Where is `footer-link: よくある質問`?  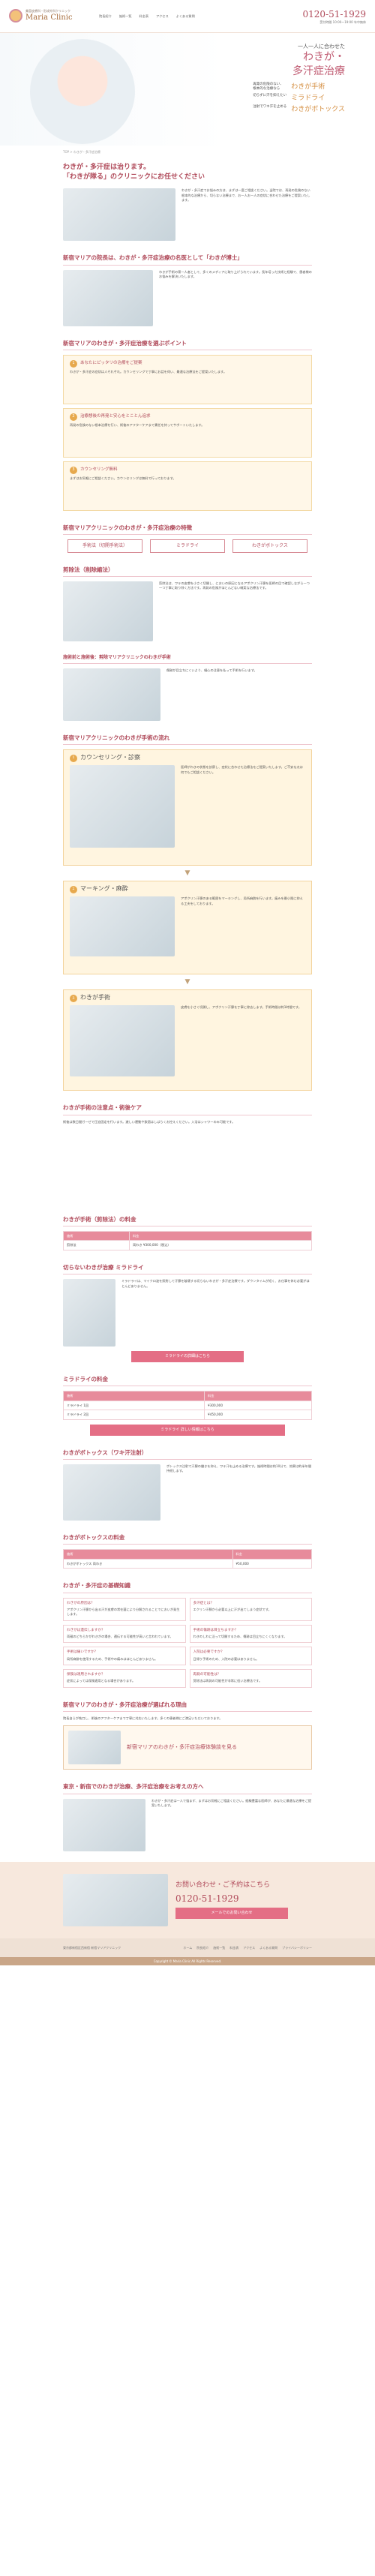
footer-link: よくある質問 is located at coordinates (269, 1948).